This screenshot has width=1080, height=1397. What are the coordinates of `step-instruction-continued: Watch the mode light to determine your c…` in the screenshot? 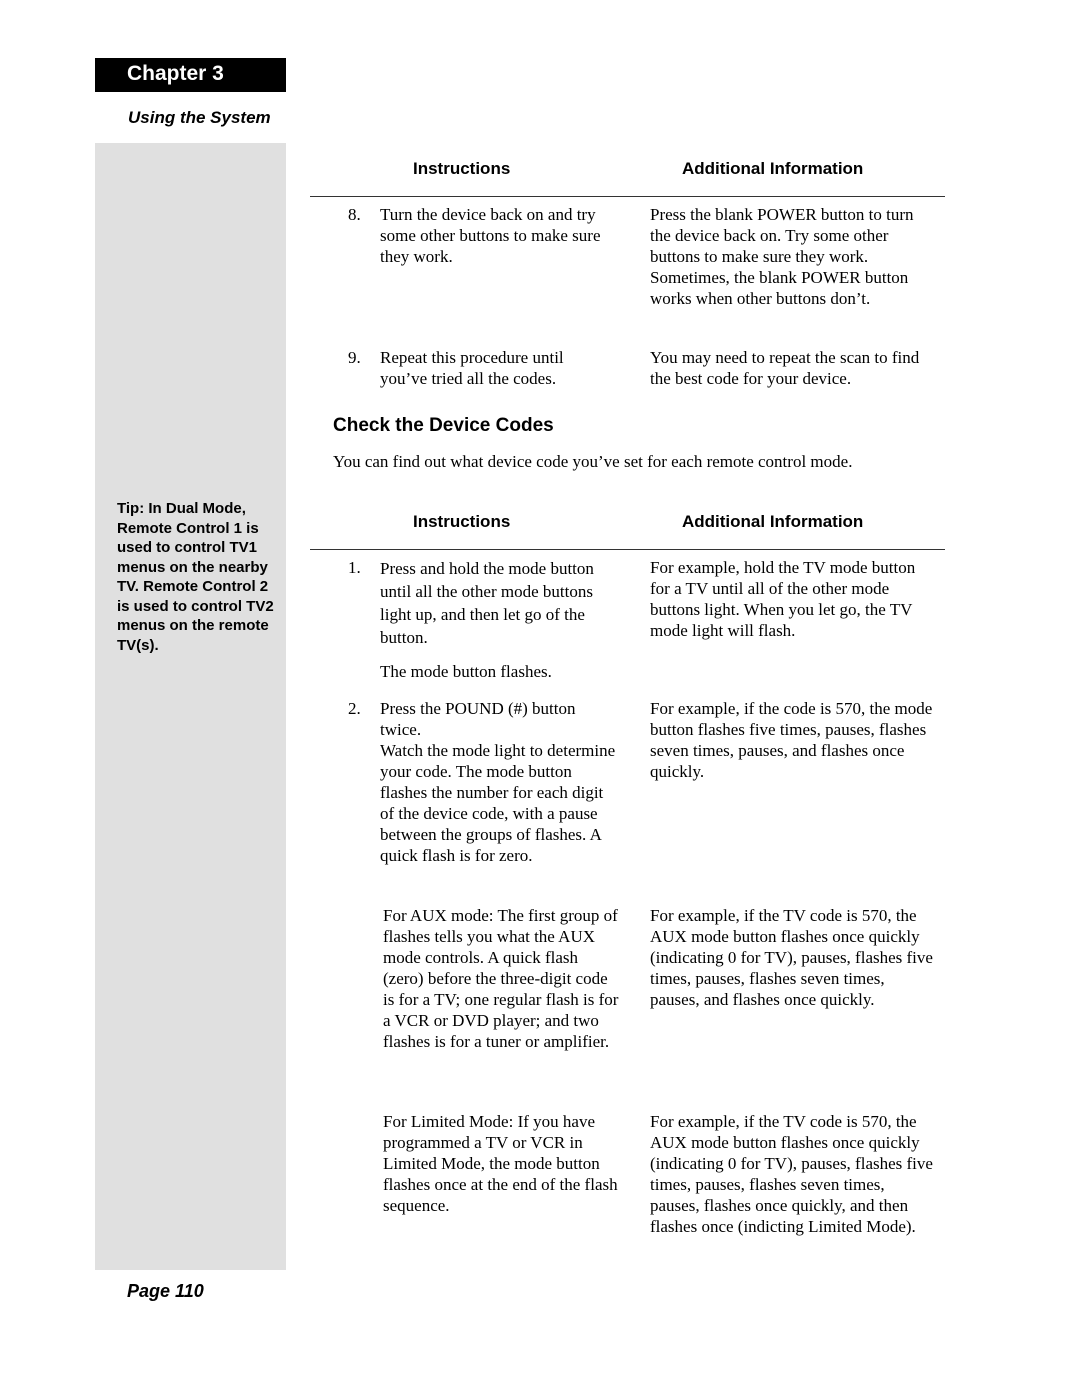 It's located at (498, 803).